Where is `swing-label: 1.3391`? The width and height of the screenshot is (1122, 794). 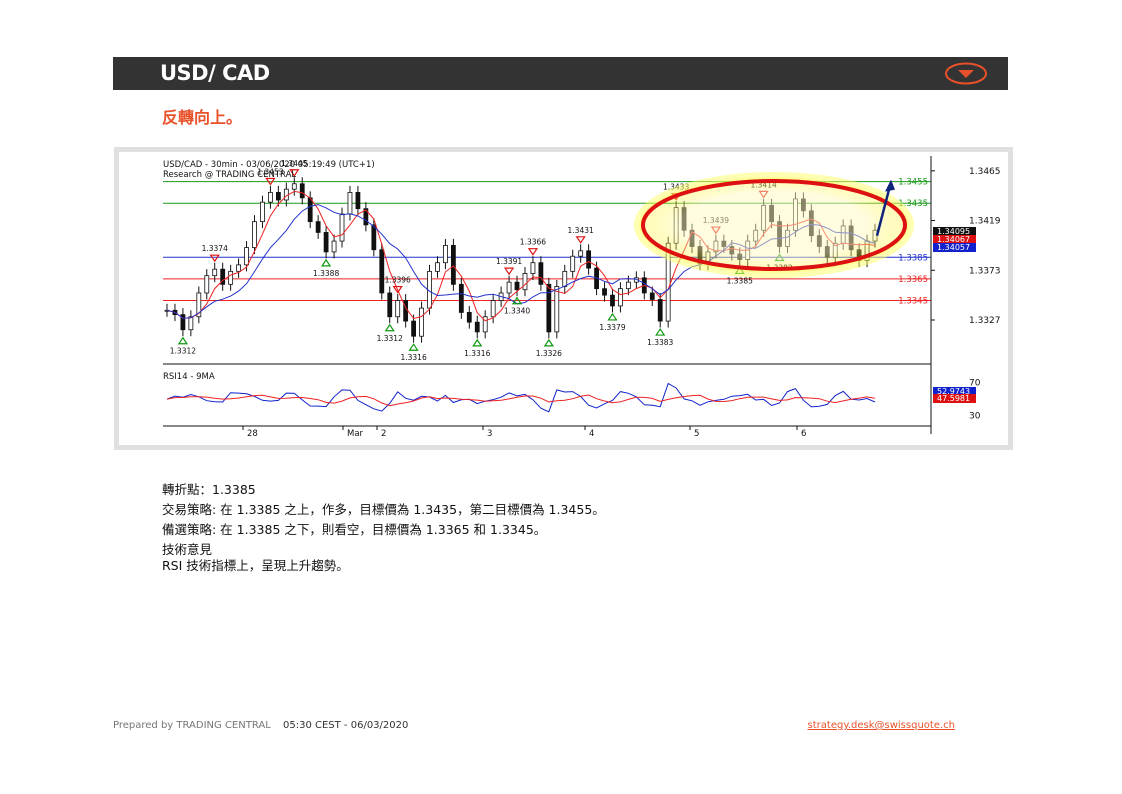 swing-label: 1.3391 is located at coordinates (509, 261).